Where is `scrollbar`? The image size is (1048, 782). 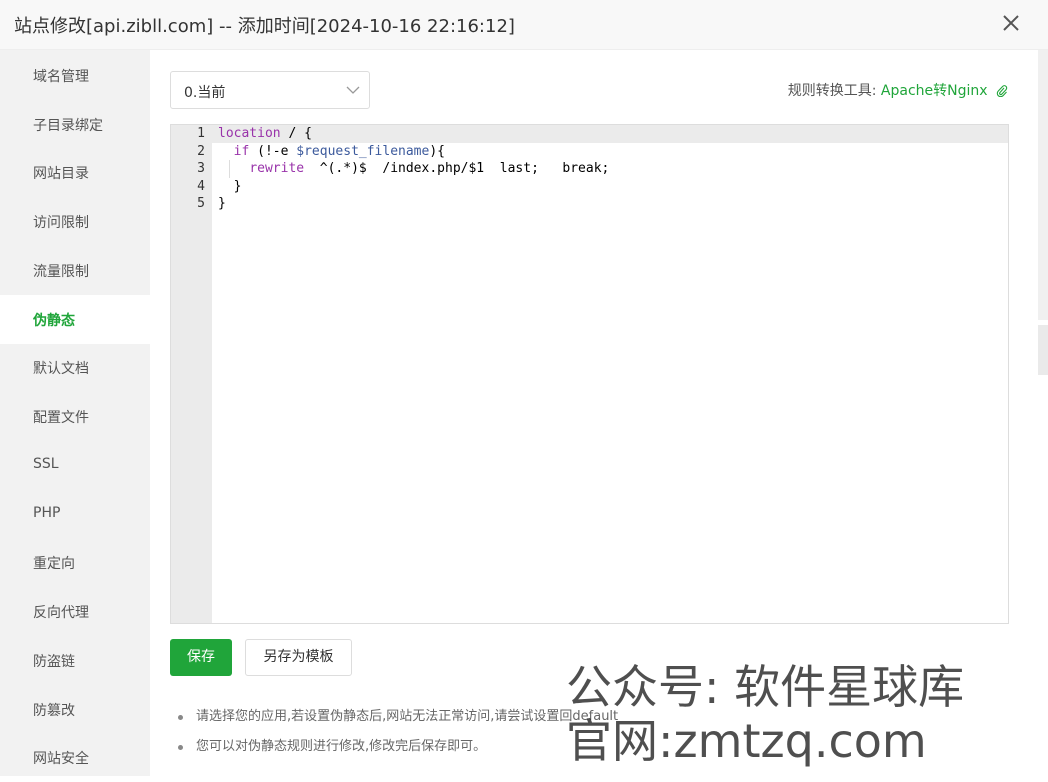
scrollbar is located at coordinates (1042, 413).